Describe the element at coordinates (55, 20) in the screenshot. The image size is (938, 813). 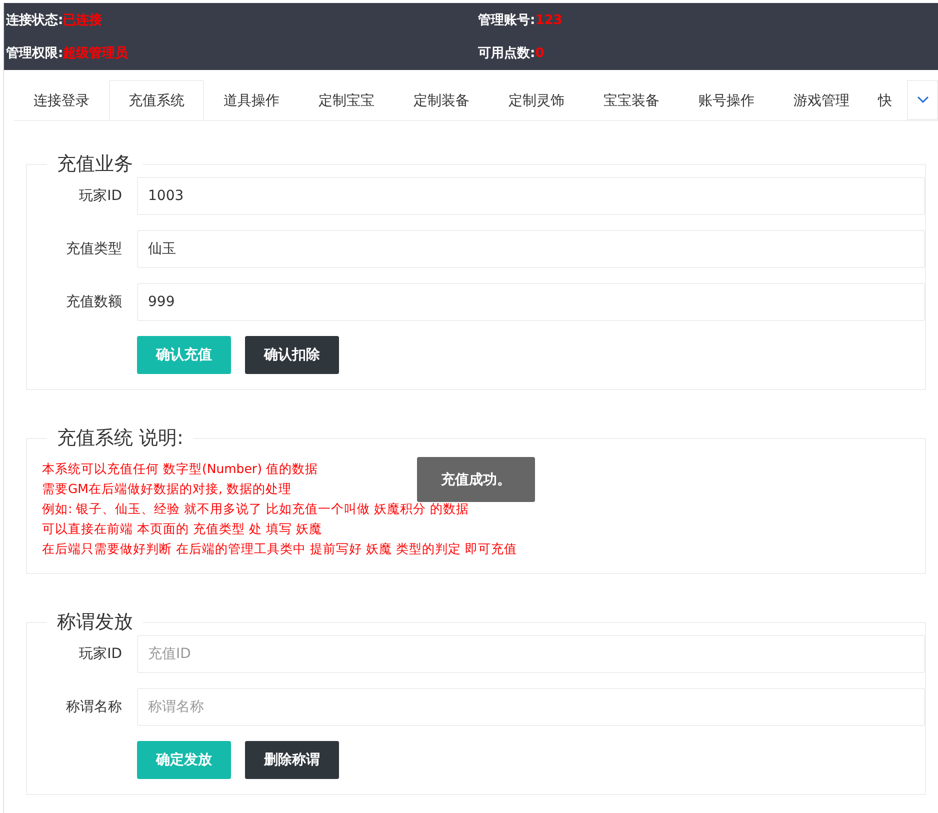
I see `status-text: 连接状态:已连接` at that location.